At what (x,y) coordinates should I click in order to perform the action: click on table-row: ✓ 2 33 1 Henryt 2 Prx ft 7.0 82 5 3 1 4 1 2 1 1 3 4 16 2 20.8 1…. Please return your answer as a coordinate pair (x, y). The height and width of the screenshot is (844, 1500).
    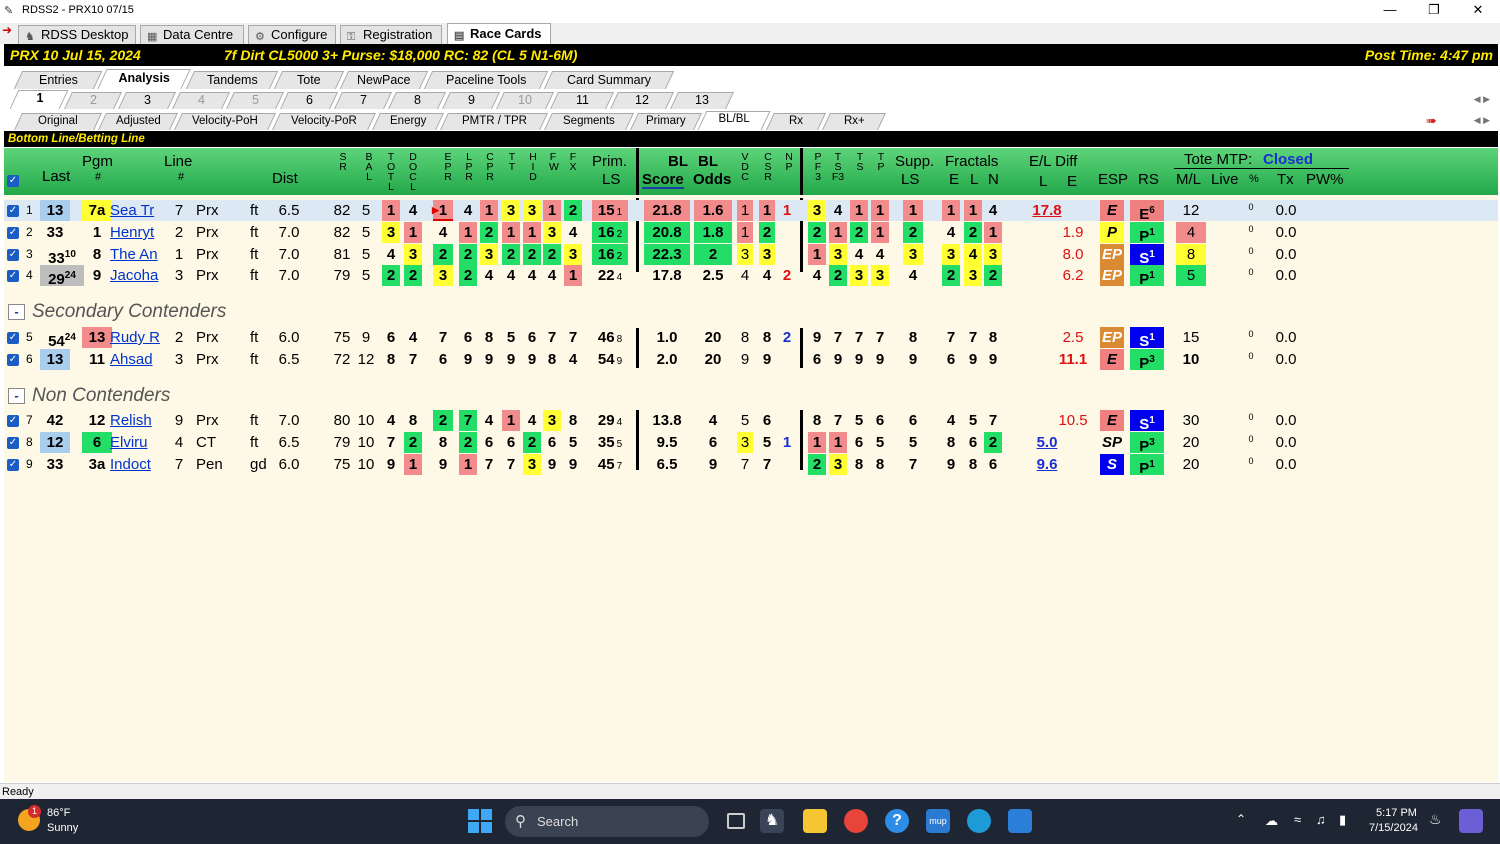
    Looking at the image, I should click on (751, 233).